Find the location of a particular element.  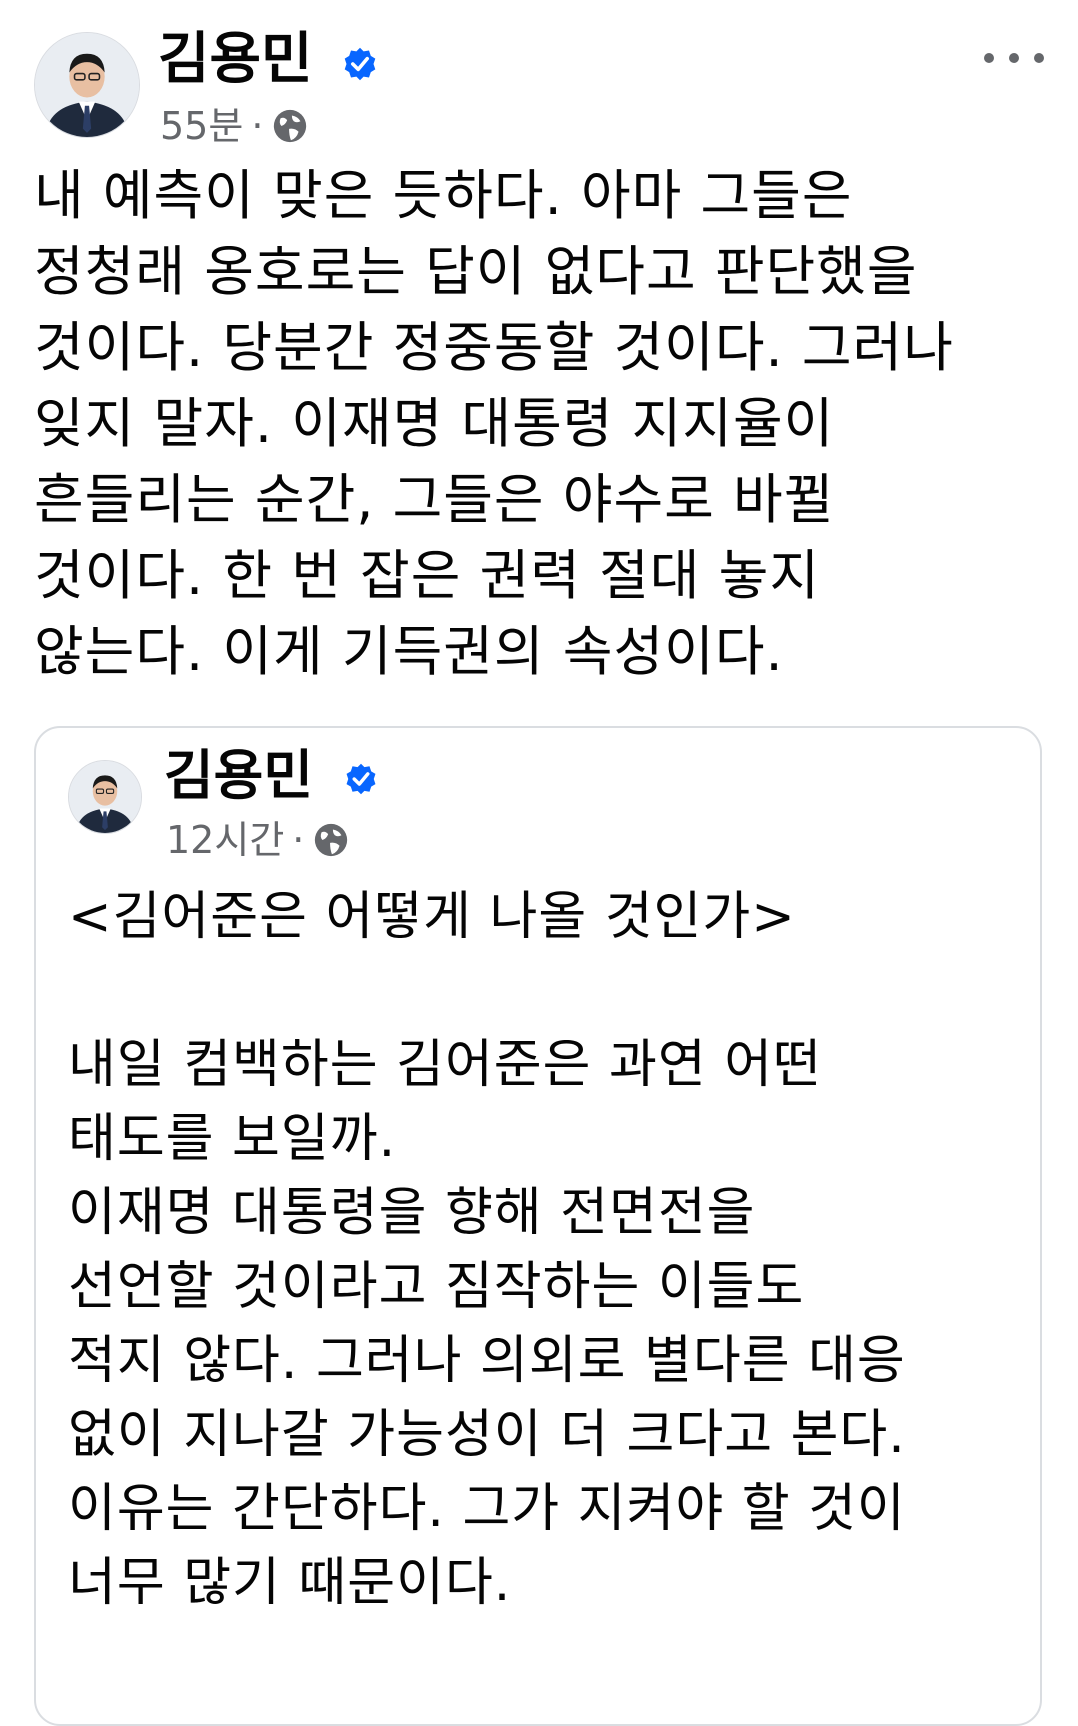

shared-post-timestamp: 12시간 is located at coordinates (225, 840).